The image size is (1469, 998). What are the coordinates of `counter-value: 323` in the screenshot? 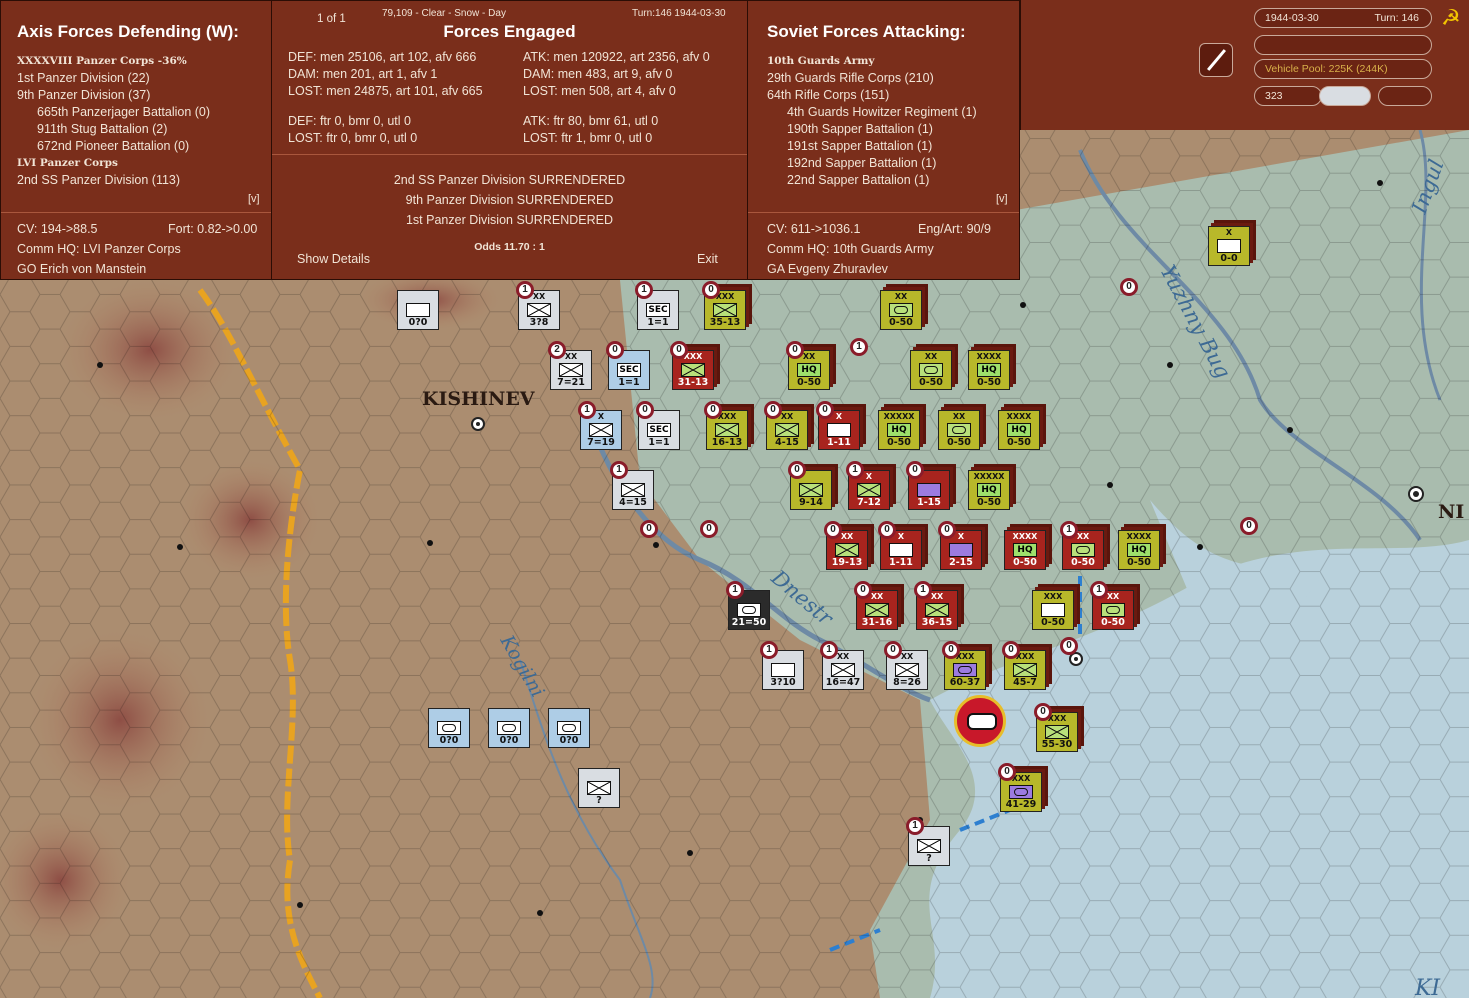 It's located at (1274, 96).